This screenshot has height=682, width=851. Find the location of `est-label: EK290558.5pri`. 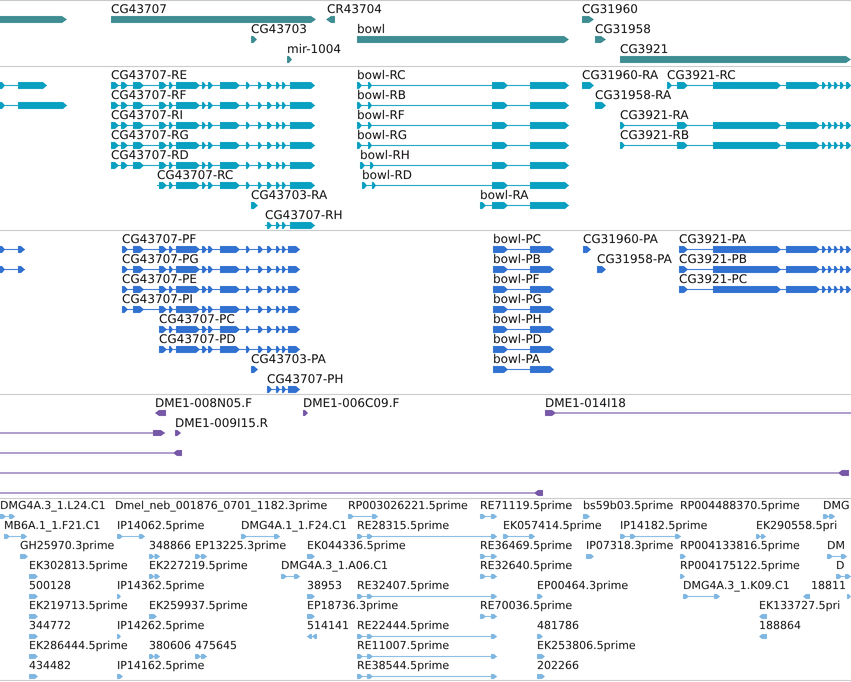

est-label: EK290558.5pri is located at coordinates (797, 526).